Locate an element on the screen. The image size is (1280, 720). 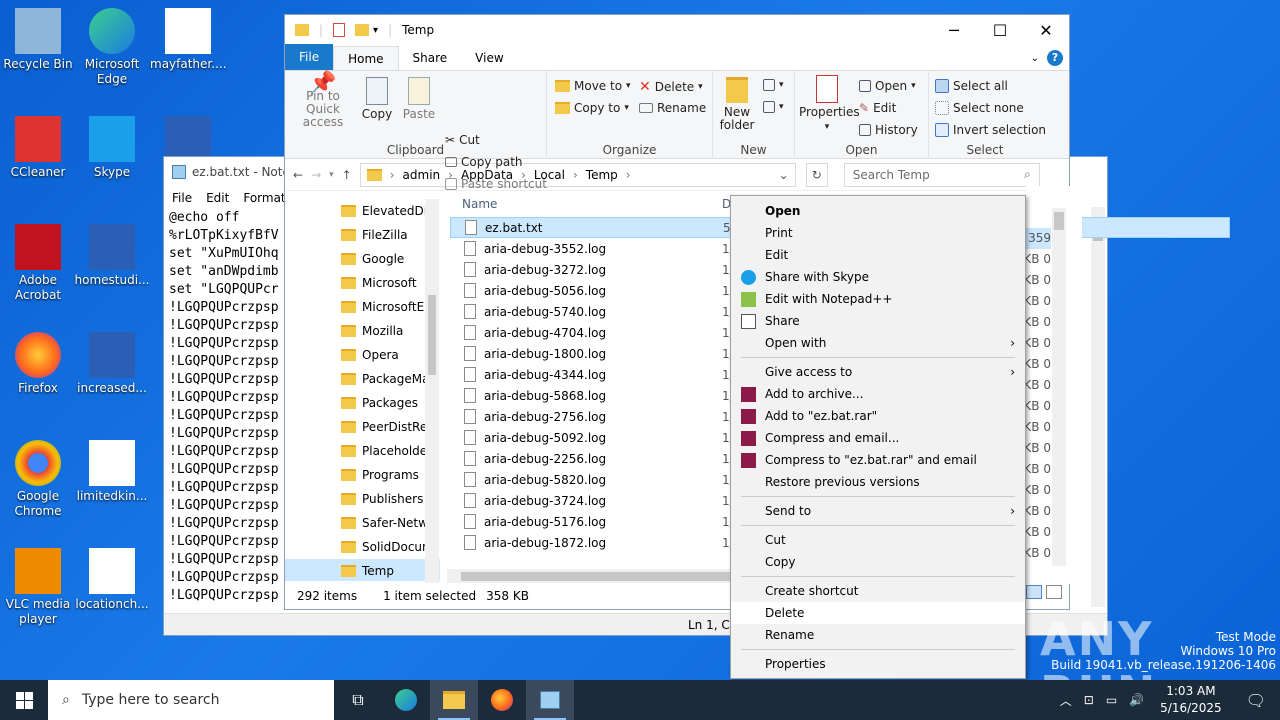
menu-item-copy: Copy is located at coordinates (878, 562).